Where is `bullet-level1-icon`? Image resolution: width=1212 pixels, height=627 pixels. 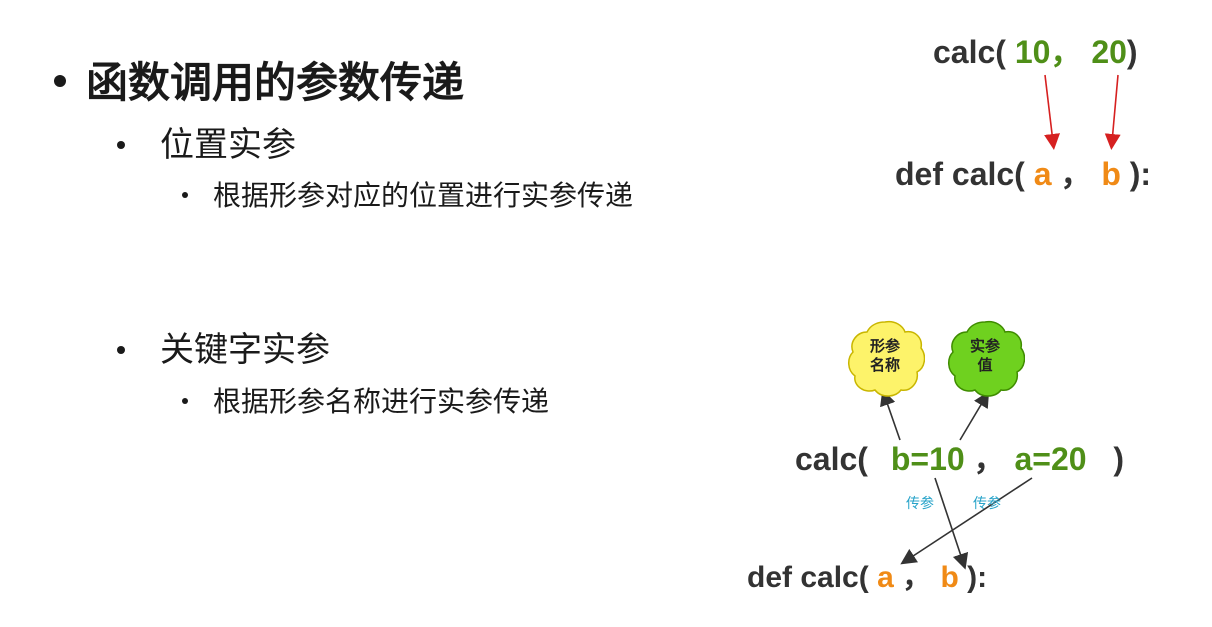 bullet-level1-icon is located at coordinates (60, 81).